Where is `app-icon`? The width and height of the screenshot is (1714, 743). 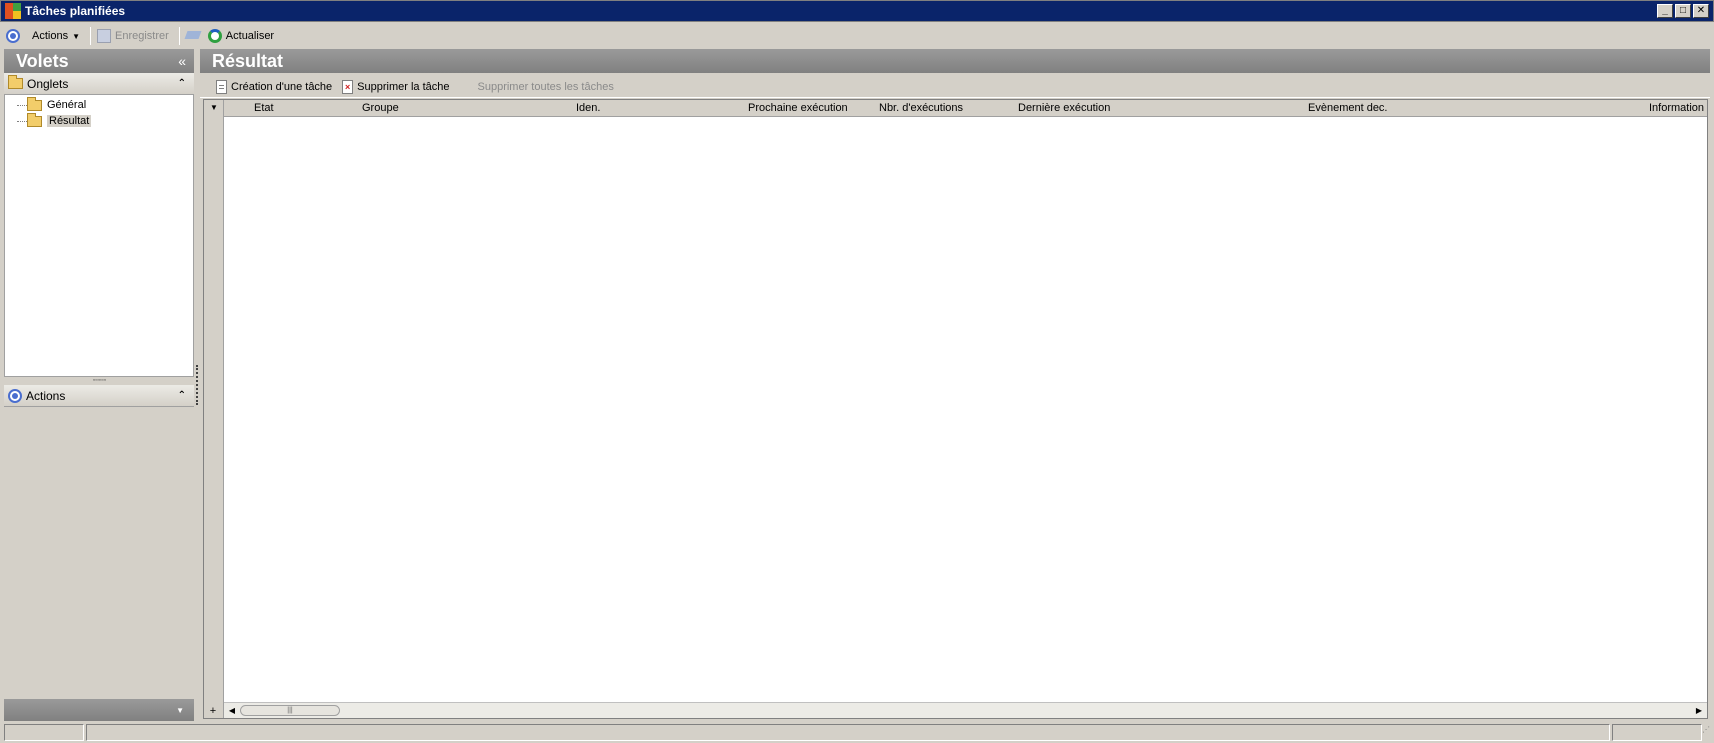 app-icon is located at coordinates (13, 11).